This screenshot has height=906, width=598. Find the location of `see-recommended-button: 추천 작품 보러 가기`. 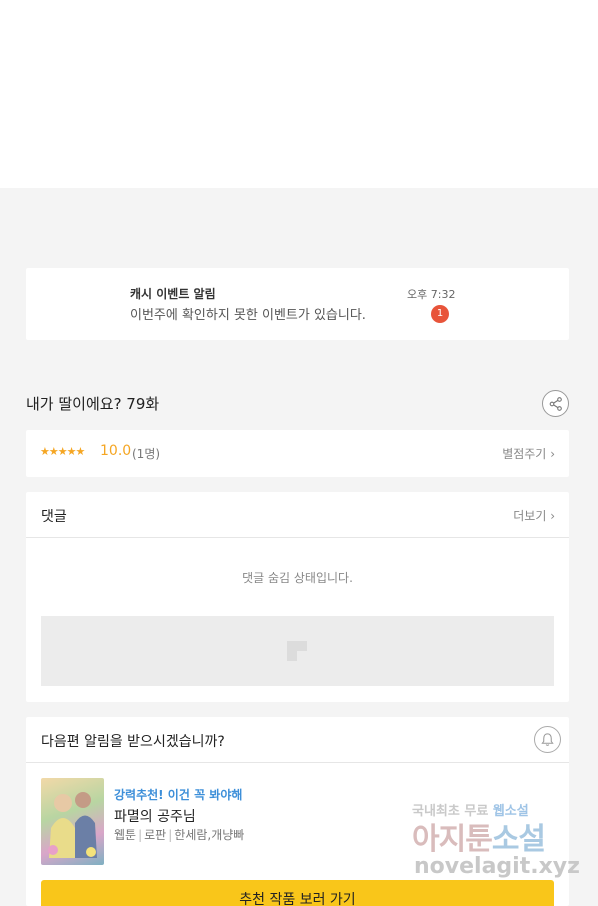

see-recommended-button: 추천 작품 보러 가기 is located at coordinates (297, 893).